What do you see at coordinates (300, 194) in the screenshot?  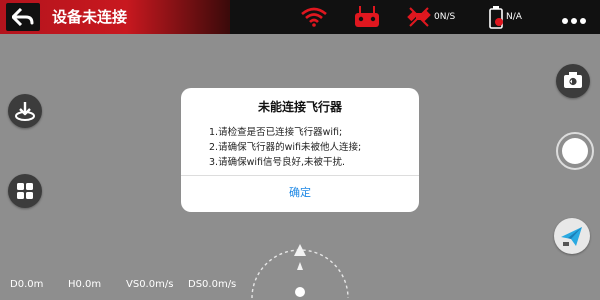 I see `confirm-button: 确定` at bounding box center [300, 194].